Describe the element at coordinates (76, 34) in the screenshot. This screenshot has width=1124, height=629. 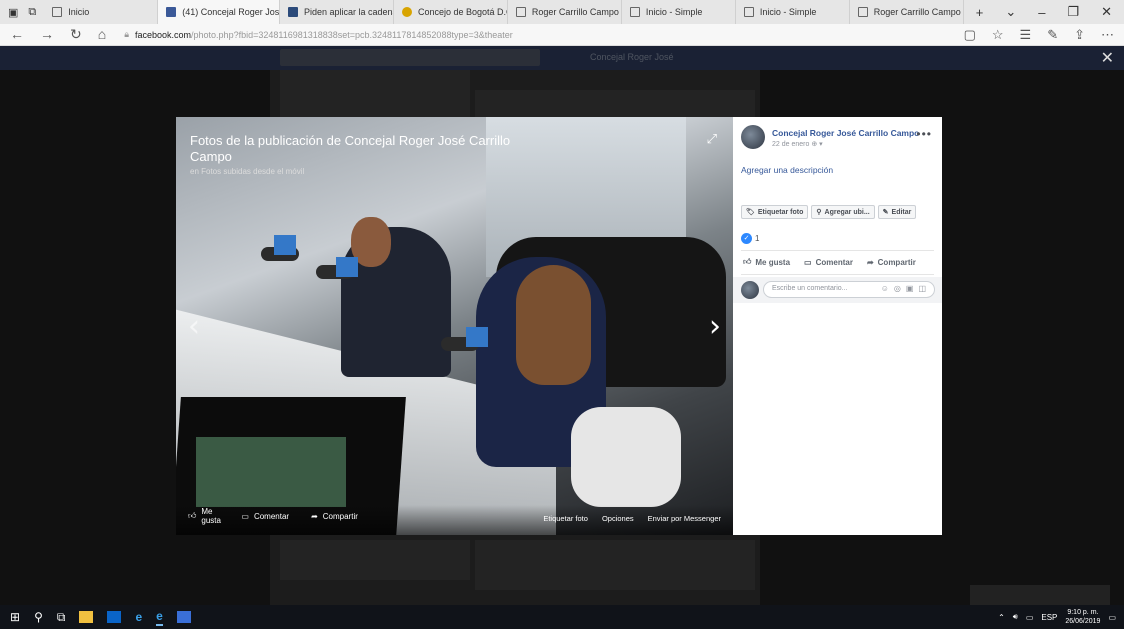
I see `refresh-icon: ↻` at that location.